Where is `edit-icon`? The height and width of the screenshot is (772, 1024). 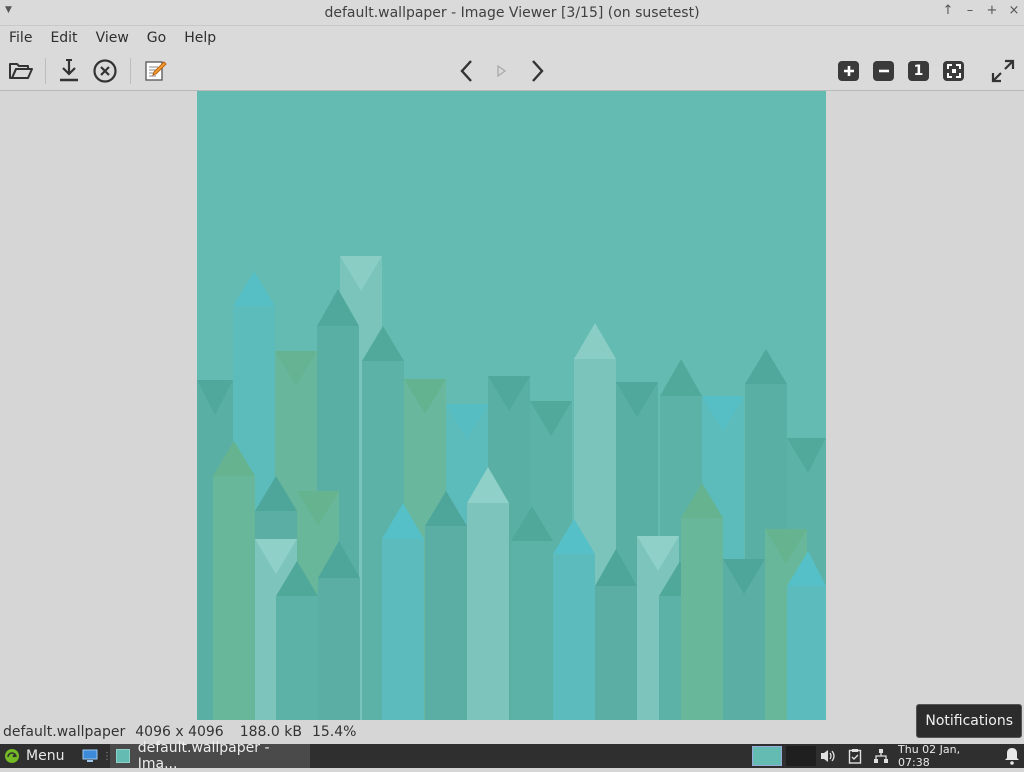
edit-icon is located at coordinates (156, 71).